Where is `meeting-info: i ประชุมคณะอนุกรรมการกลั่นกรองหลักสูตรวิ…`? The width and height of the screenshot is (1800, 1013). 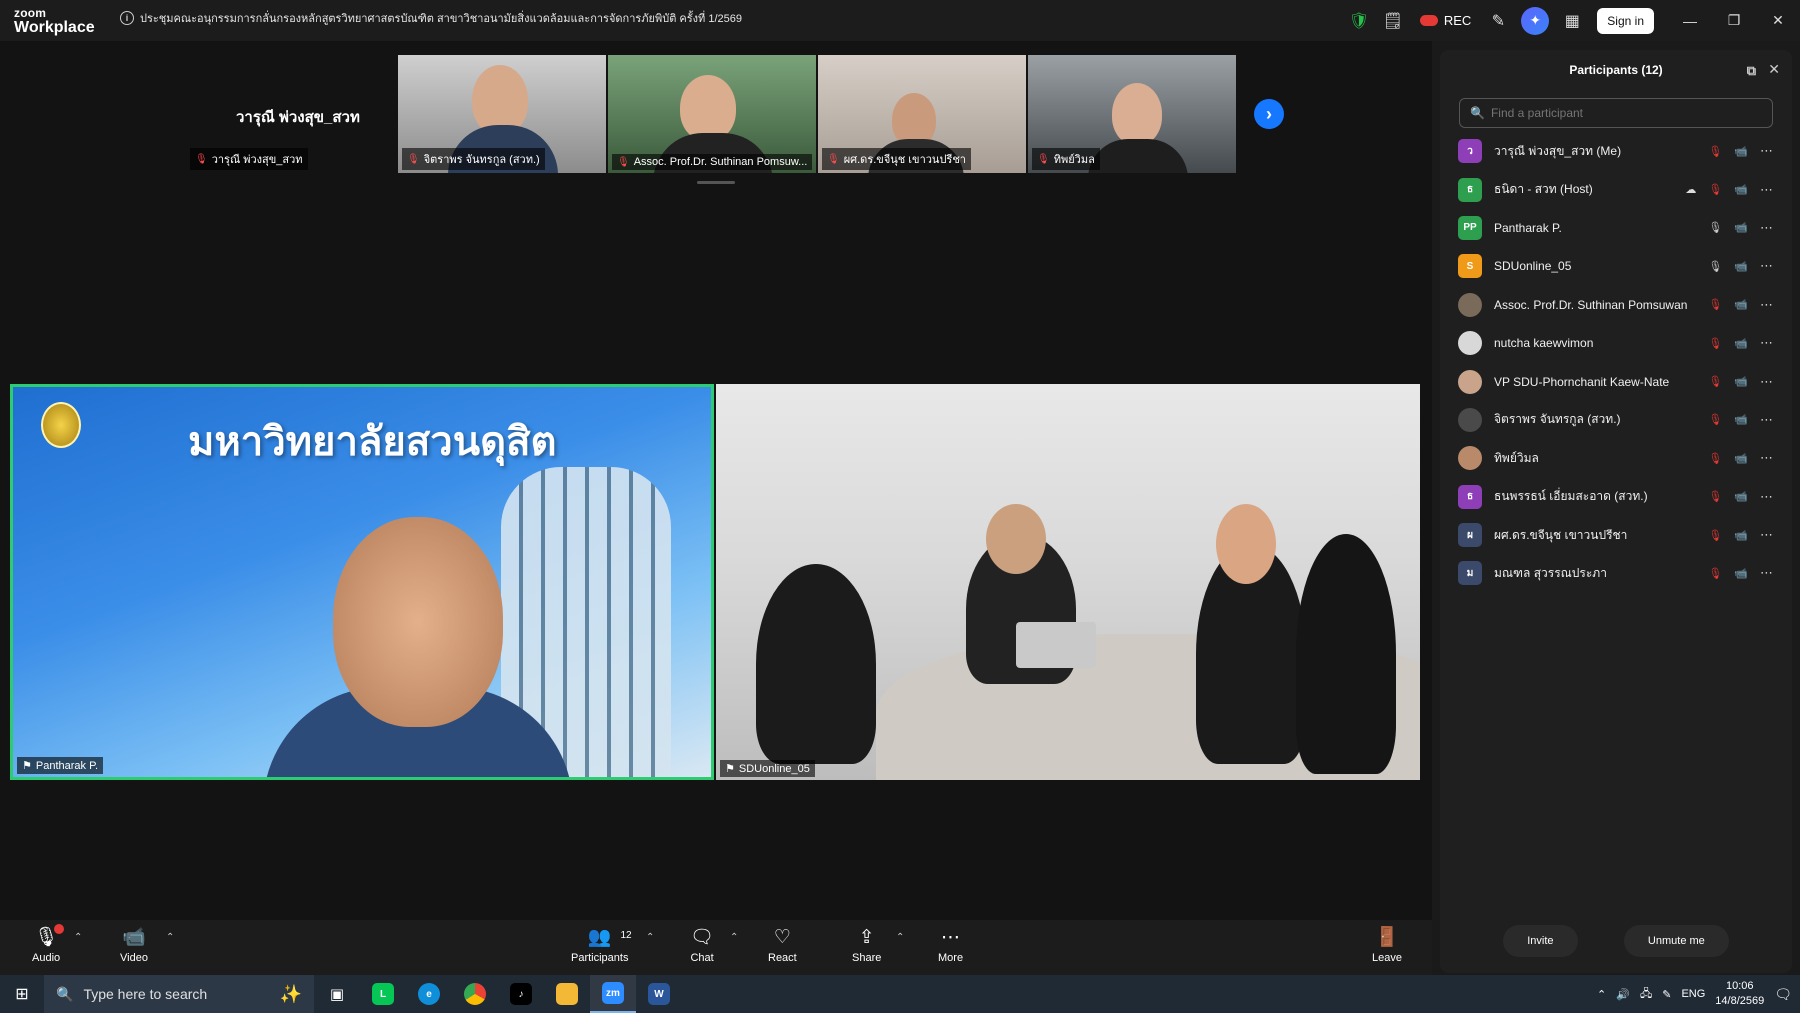 meeting-info: i ประชุมคณะอนุกรรมการกลั่นกรองหลักสูตรวิ… is located at coordinates (431, 18).